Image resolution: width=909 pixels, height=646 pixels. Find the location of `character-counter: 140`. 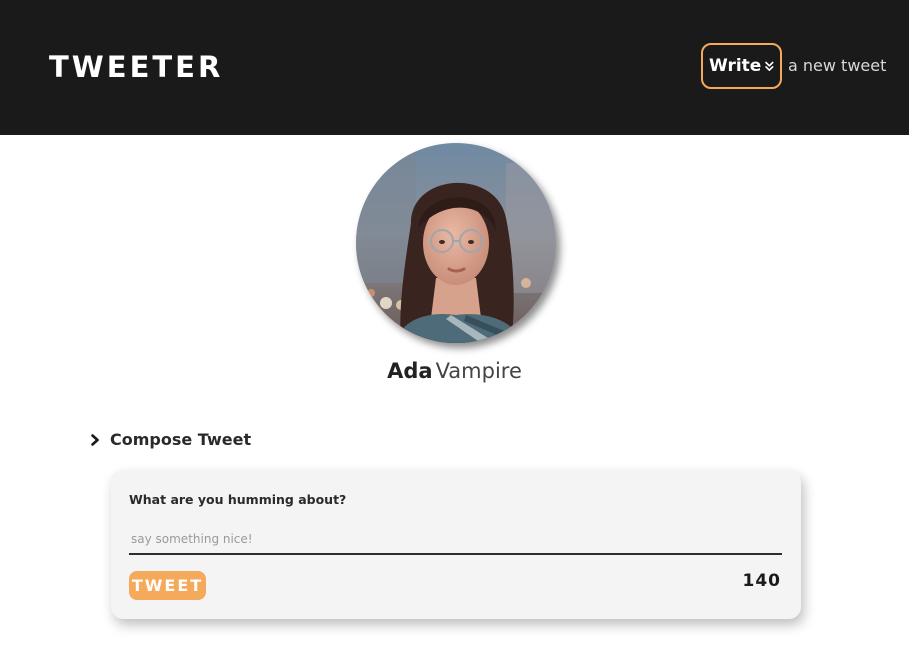

character-counter: 140 is located at coordinates (761, 581).